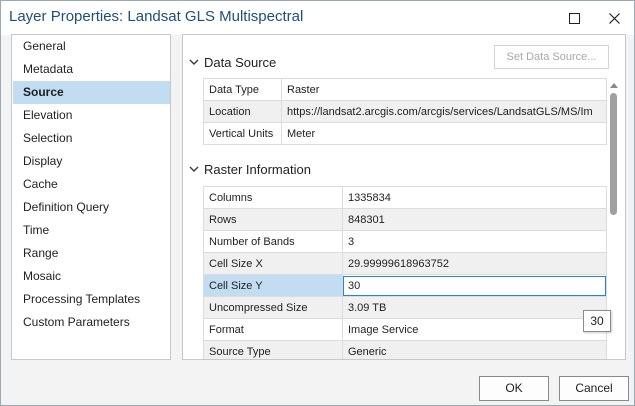  I want to click on table-row-selected: Cell Size Y 30, so click(405, 285).